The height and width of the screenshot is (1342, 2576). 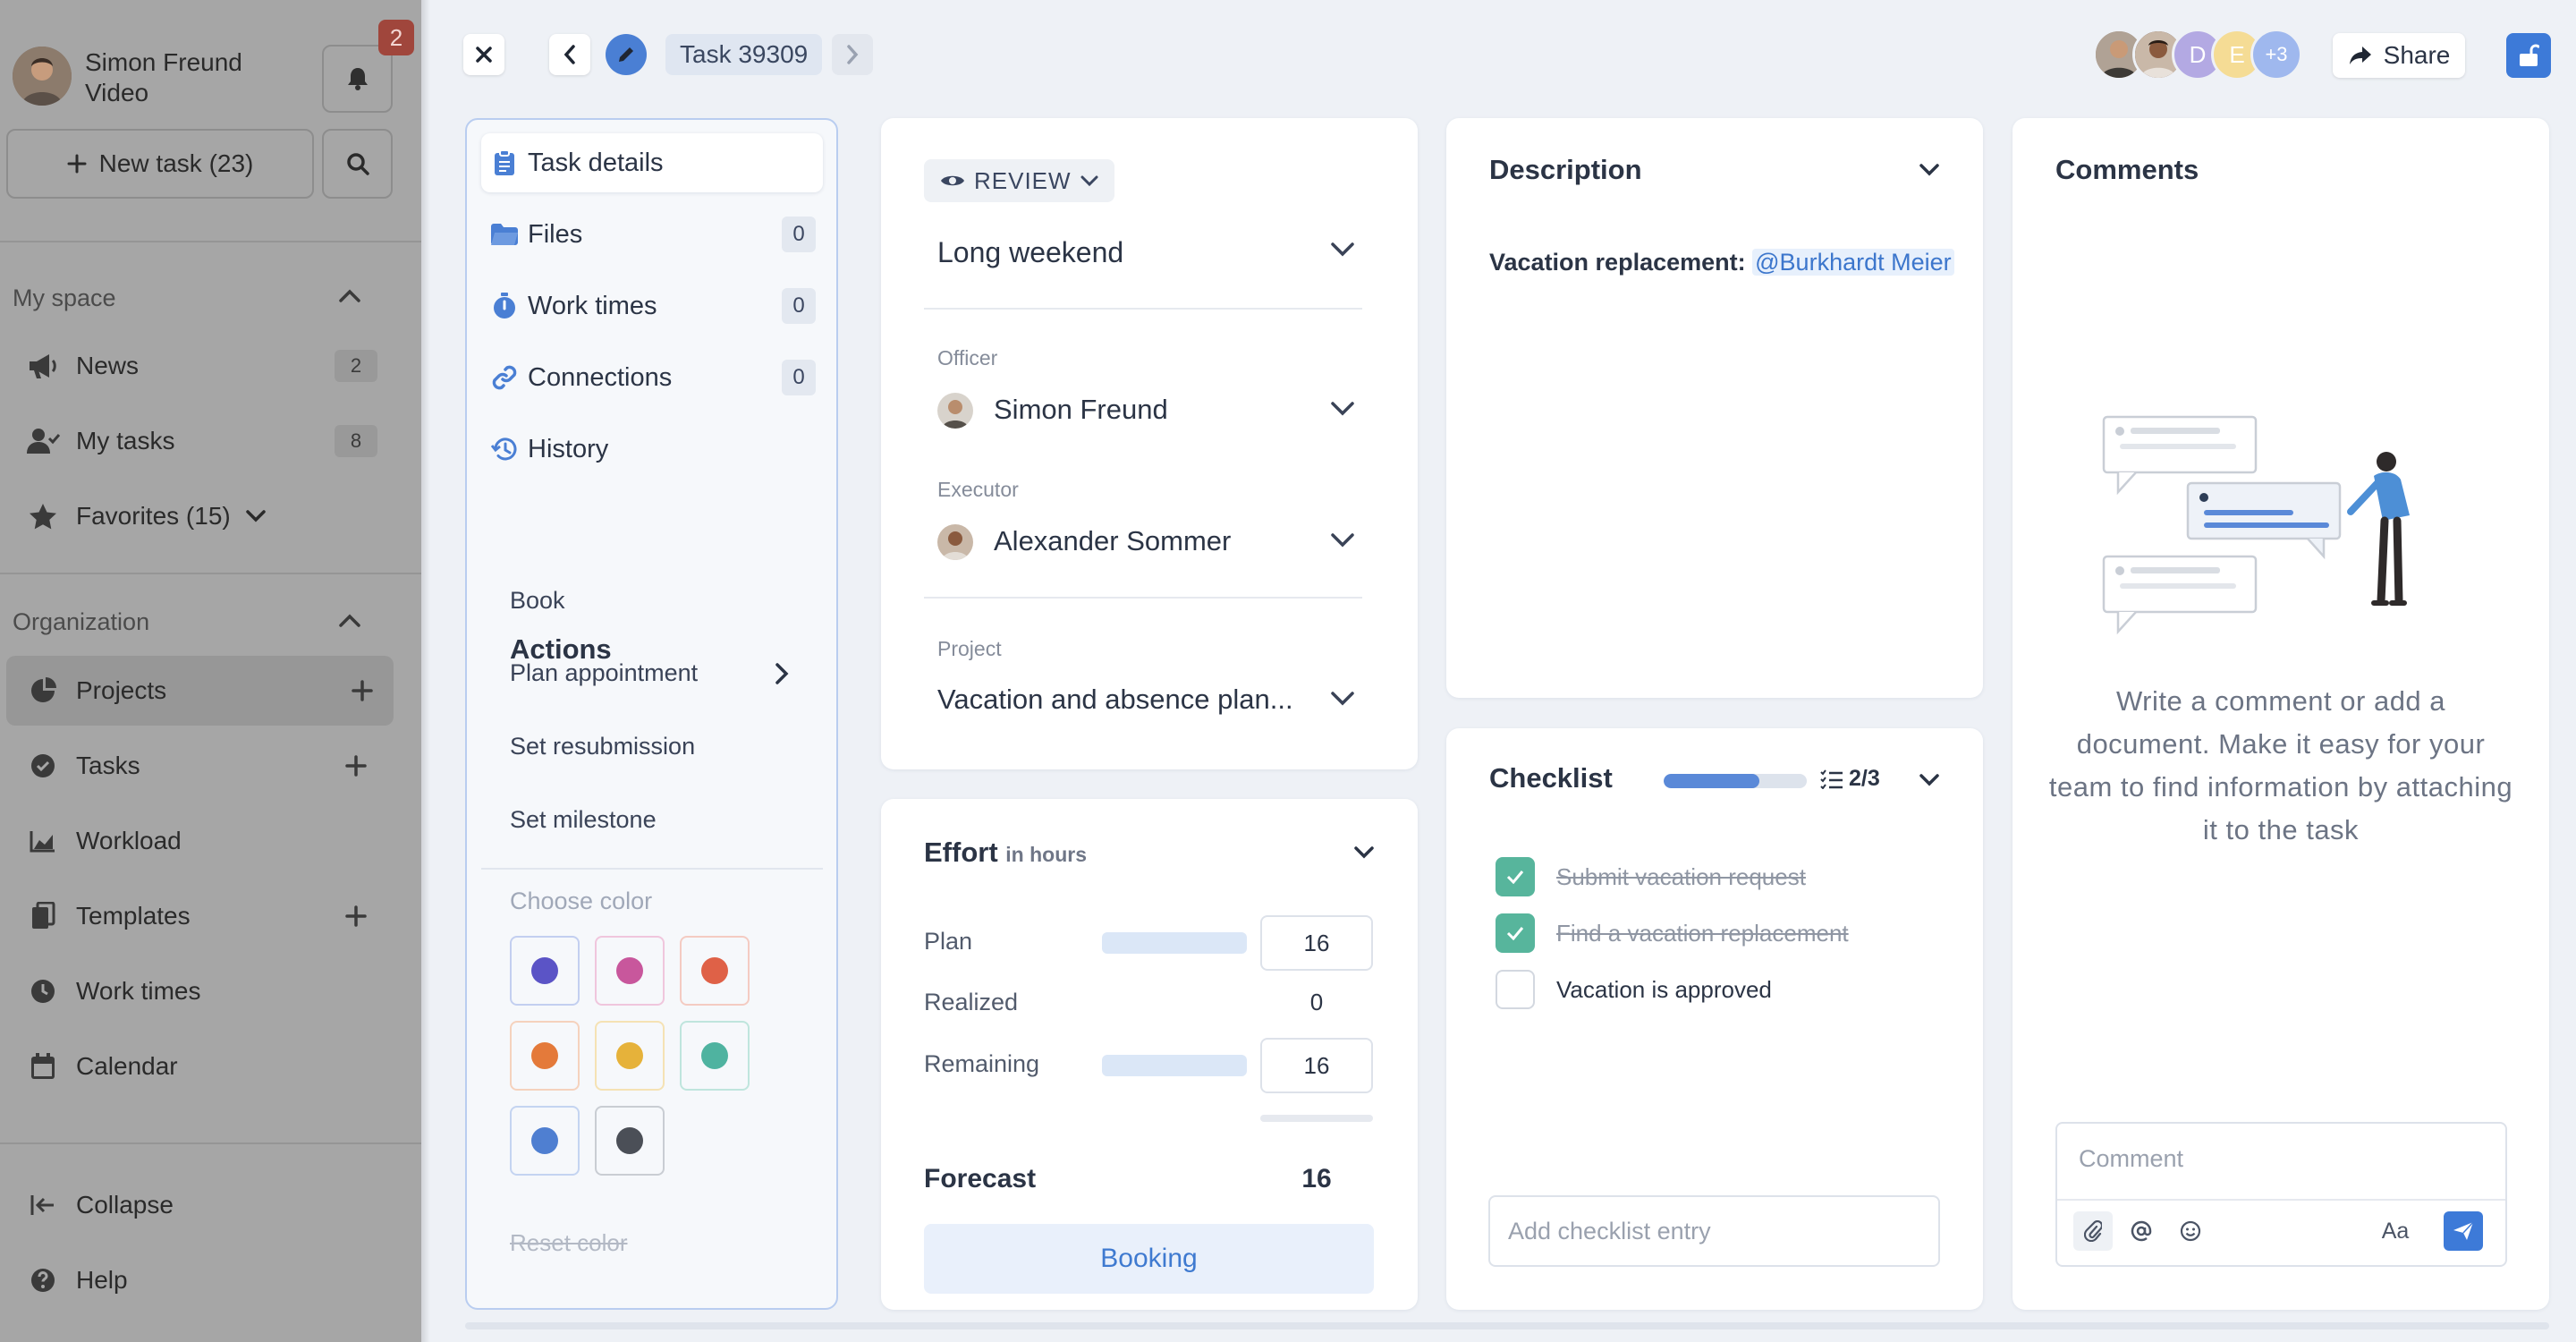 What do you see at coordinates (197, 516) in the screenshot?
I see `sidebar-item-favorites: Favorites (15)` at bounding box center [197, 516].